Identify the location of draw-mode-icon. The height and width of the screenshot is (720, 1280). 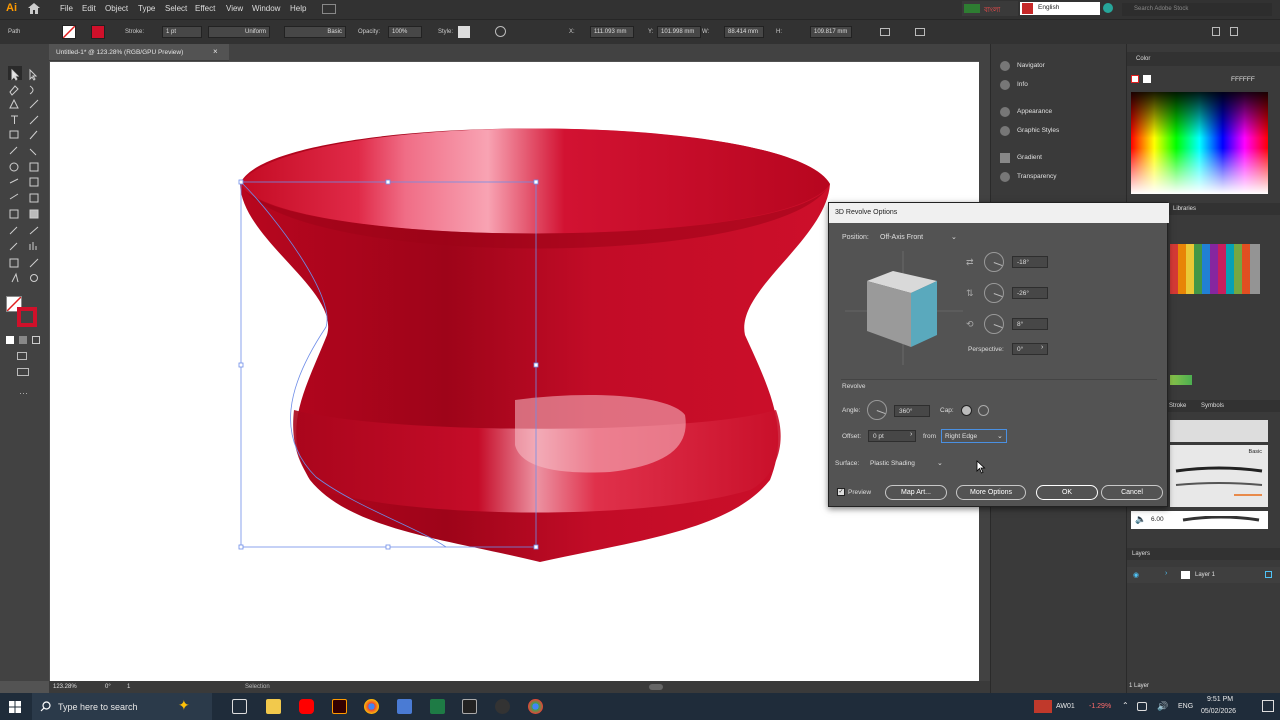
(22, 356).